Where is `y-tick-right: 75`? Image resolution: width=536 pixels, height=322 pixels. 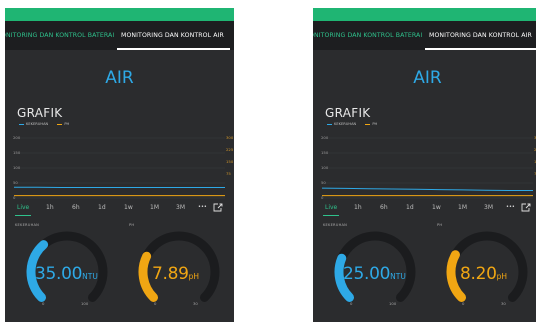
y-tick-right: 75 is located at coordinates (228, 173).